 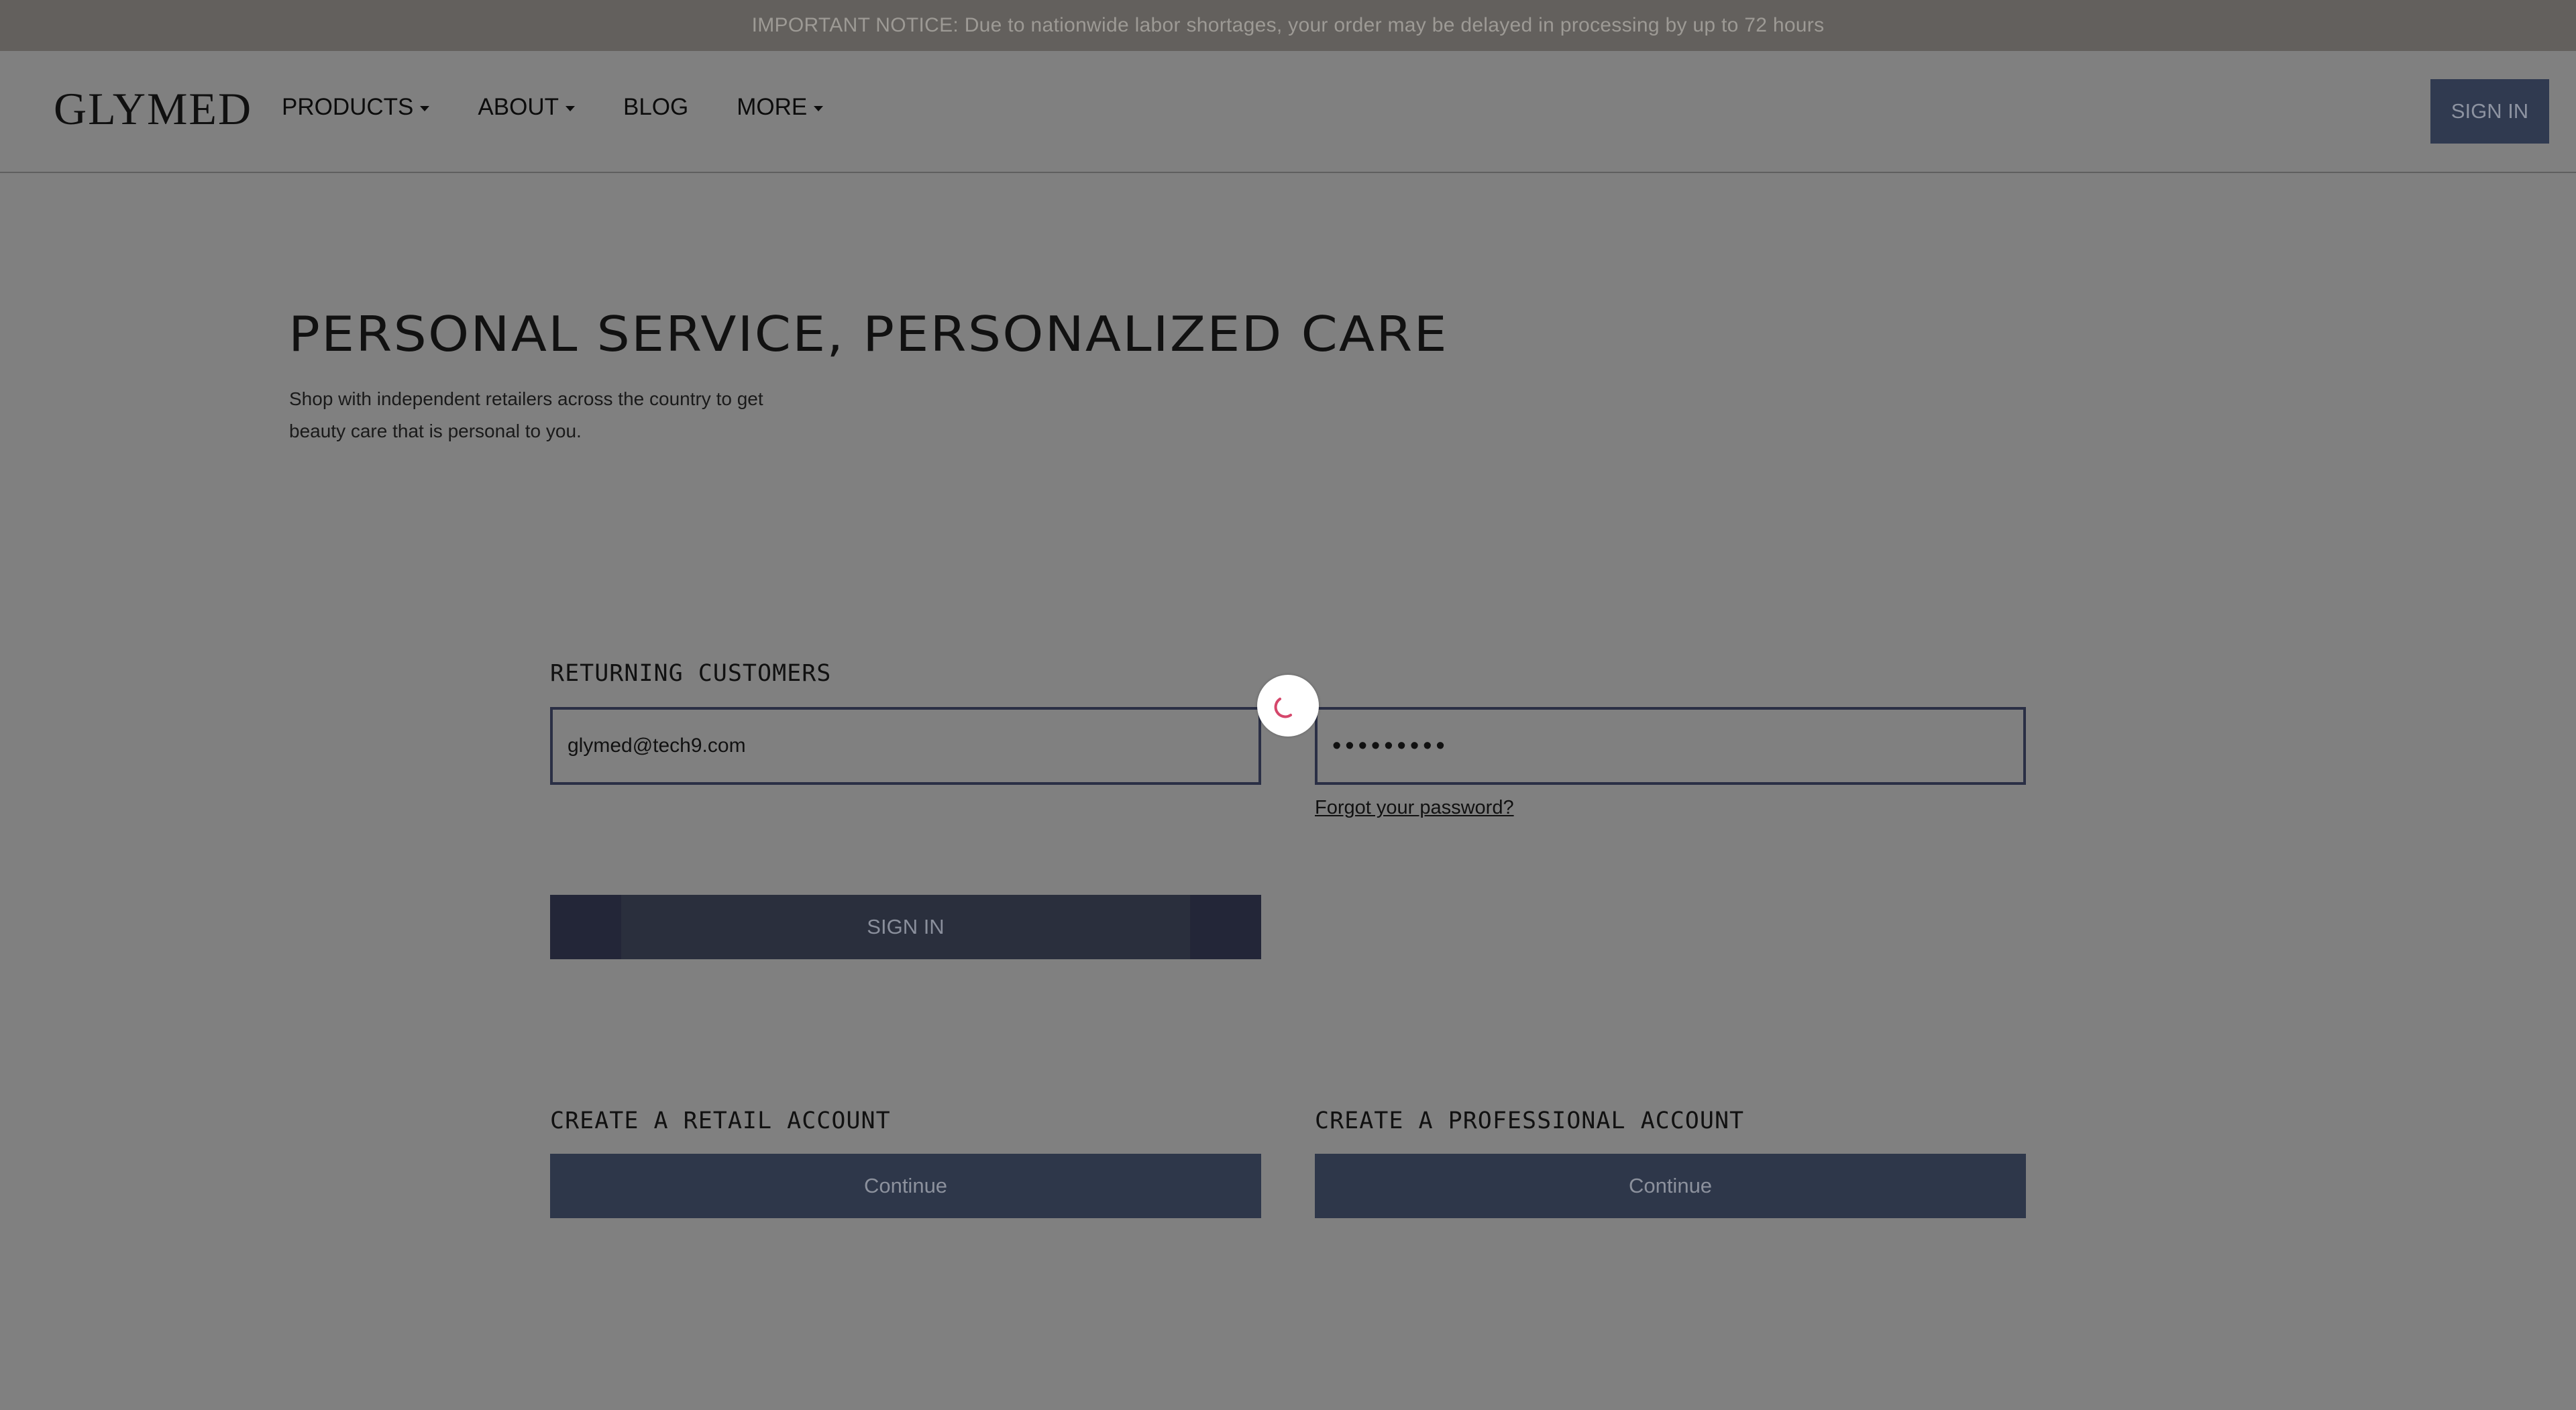 I want to click on nav-item-about: ABOUT, so click(x=526, y=107).